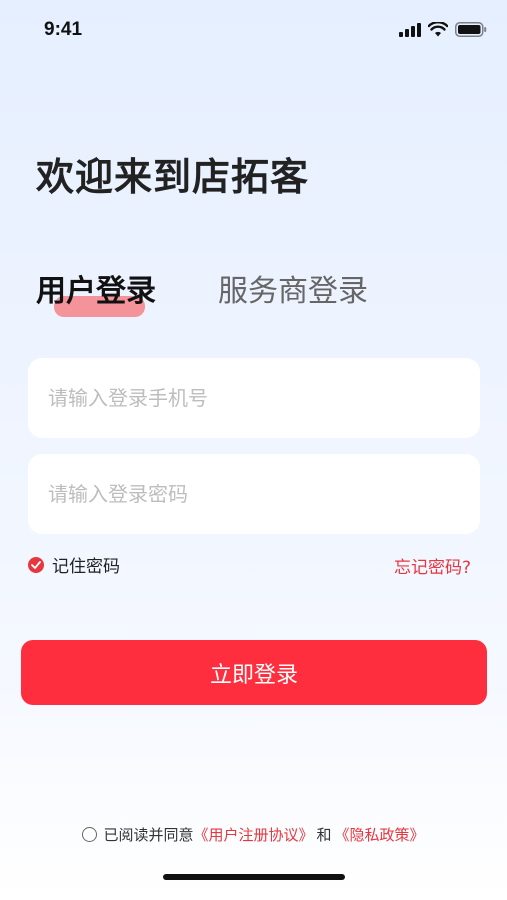 This screenshot has height=900, width=507. Describe the element at coordinates (432, 565) in the screenshot. I see `forgot-password-link: 忘记密码?` at that location.